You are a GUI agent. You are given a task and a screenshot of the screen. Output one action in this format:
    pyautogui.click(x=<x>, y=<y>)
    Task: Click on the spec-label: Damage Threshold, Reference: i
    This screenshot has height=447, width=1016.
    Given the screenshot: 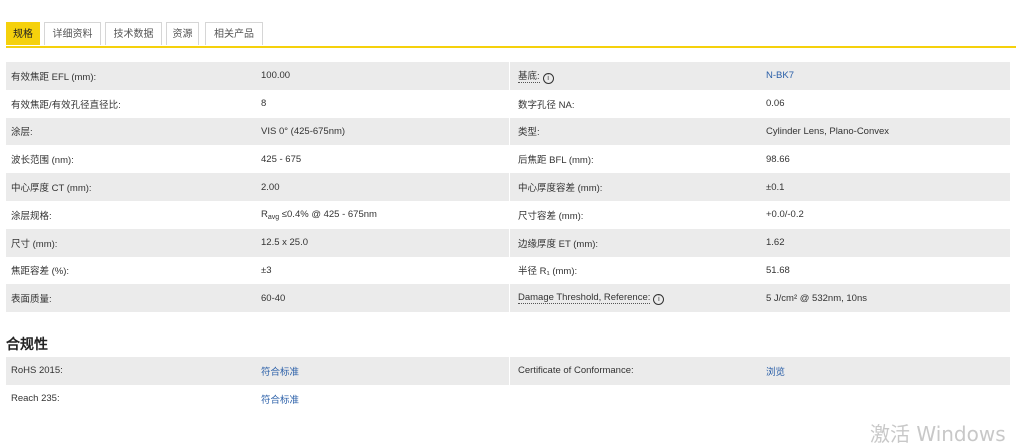 What is the action you would take?
    pyautogui.click(x=635, y=298)
    